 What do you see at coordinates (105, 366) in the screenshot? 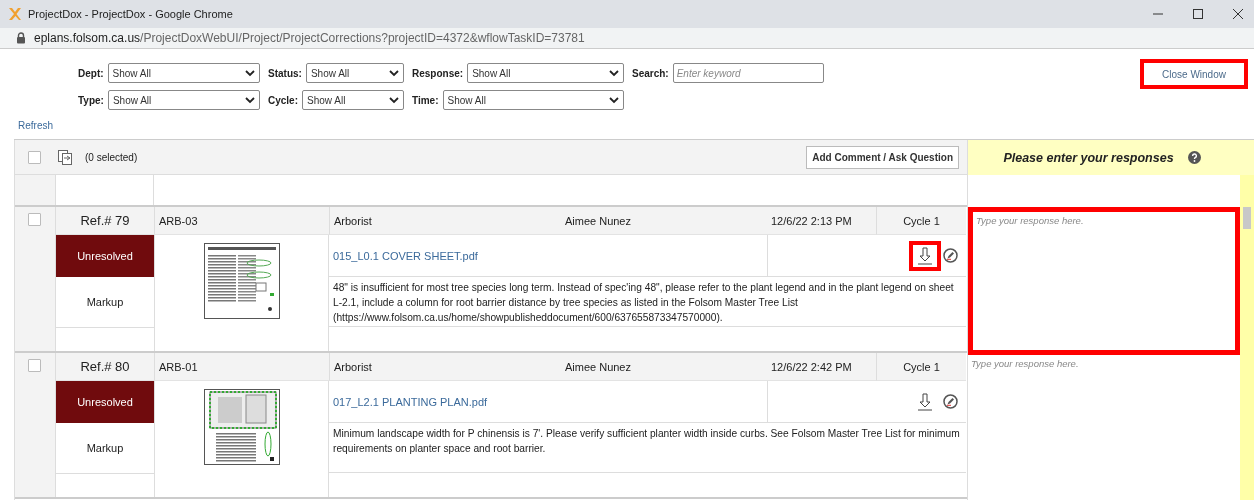
I see `reference-number: Ref.# 80` at bounding box center [105, 366].